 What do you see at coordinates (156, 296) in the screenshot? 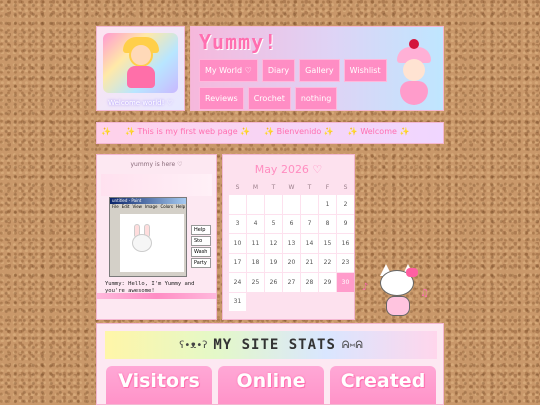
I see `status-footer-bar` at bounding box center [156, 296].